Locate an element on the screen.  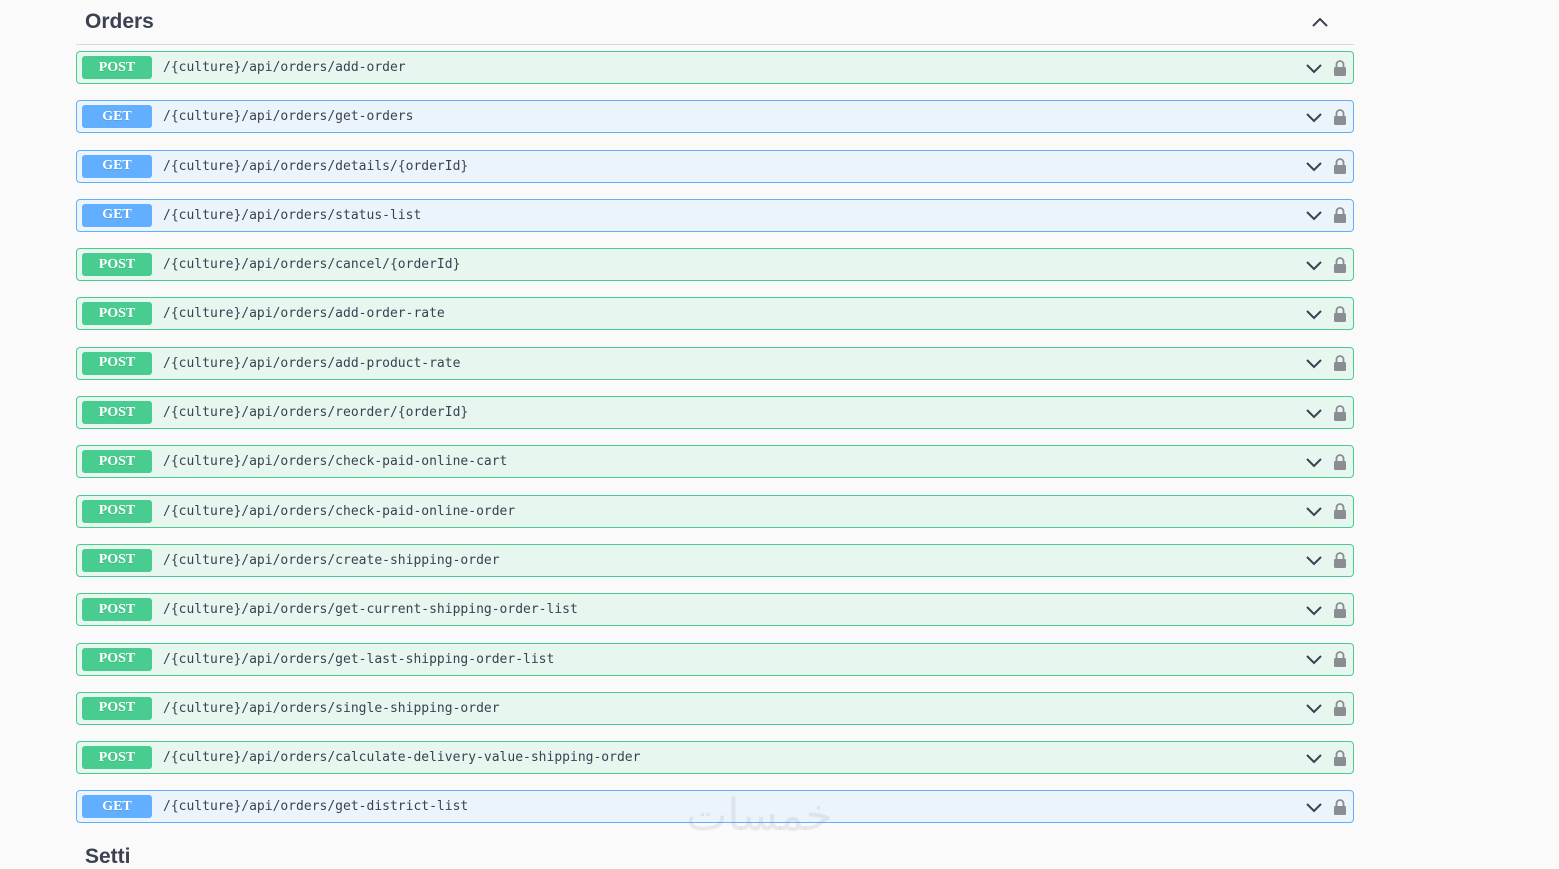
operation-row-3: GET /{culture}/api/orders/status-list is located at coordinates (715, 215).